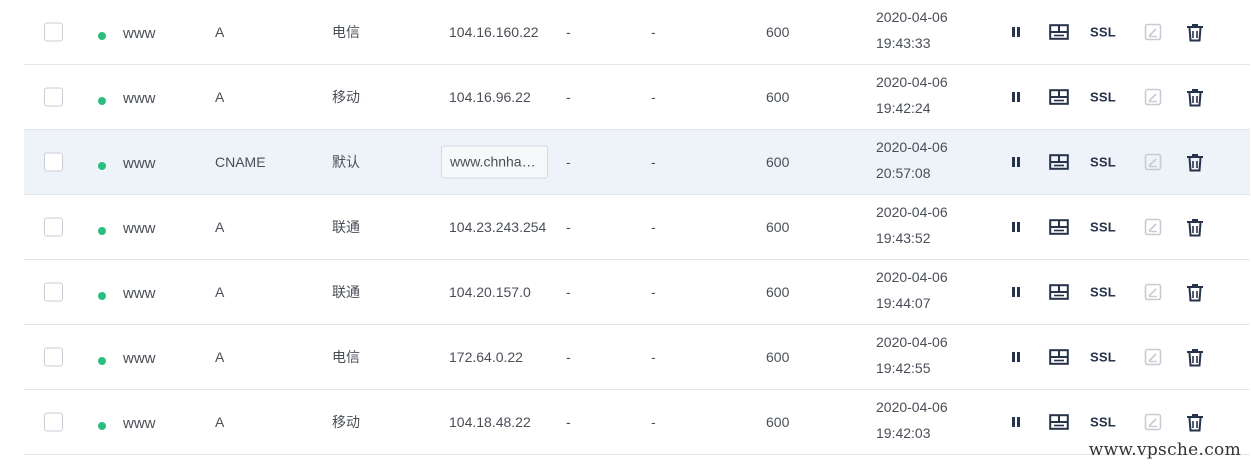 The image size is (1251, 466). I want to click on updated-clock: 19:42:55, so click(903, 368).